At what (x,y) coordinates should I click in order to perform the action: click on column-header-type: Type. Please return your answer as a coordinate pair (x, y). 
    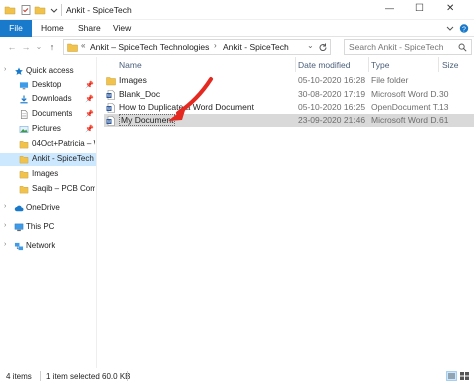
    Looking at the image, I should click on (380, 65).